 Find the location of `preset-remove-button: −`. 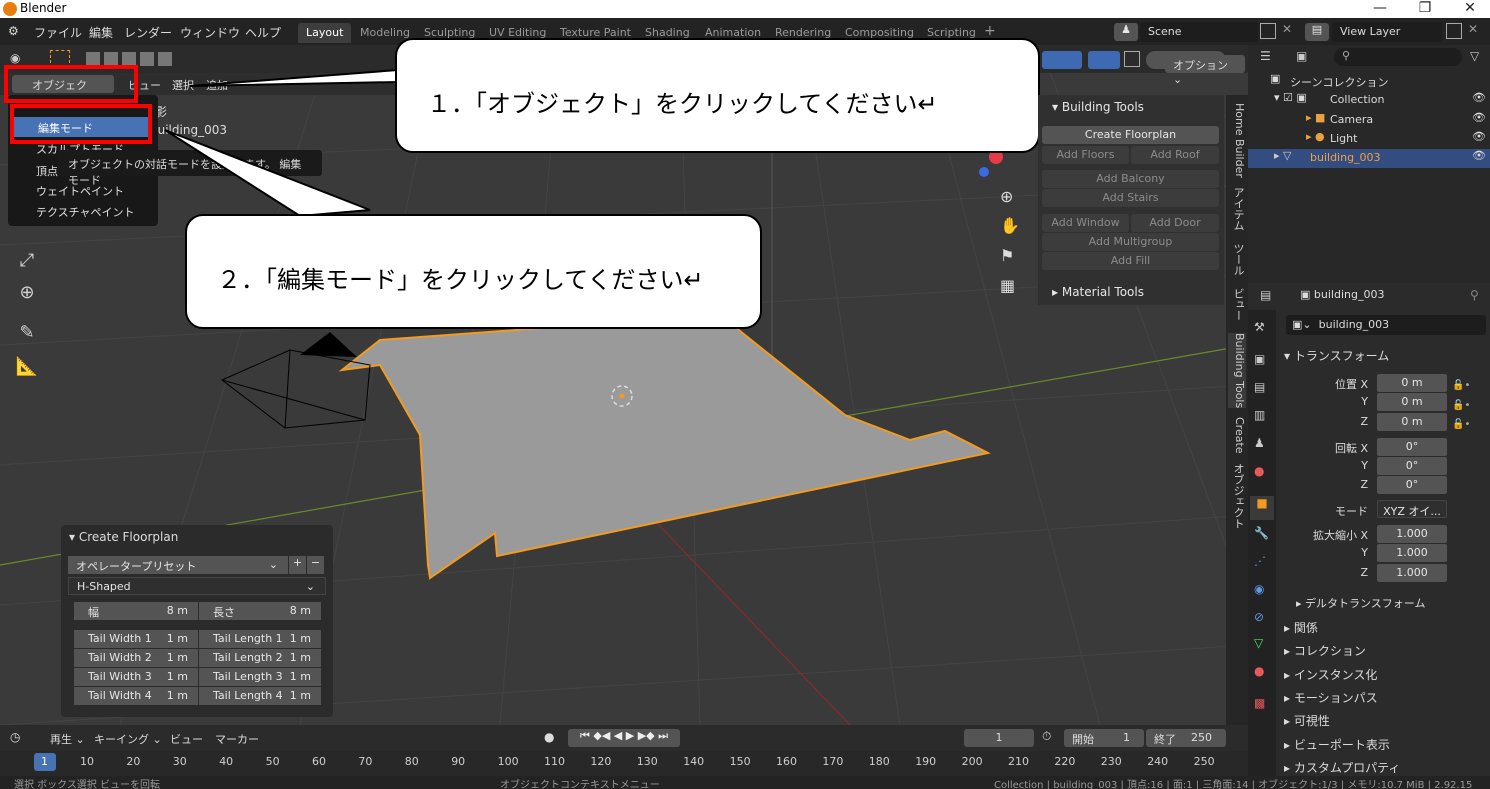

preset-remove-button: − is located at coordinates (315, 565).